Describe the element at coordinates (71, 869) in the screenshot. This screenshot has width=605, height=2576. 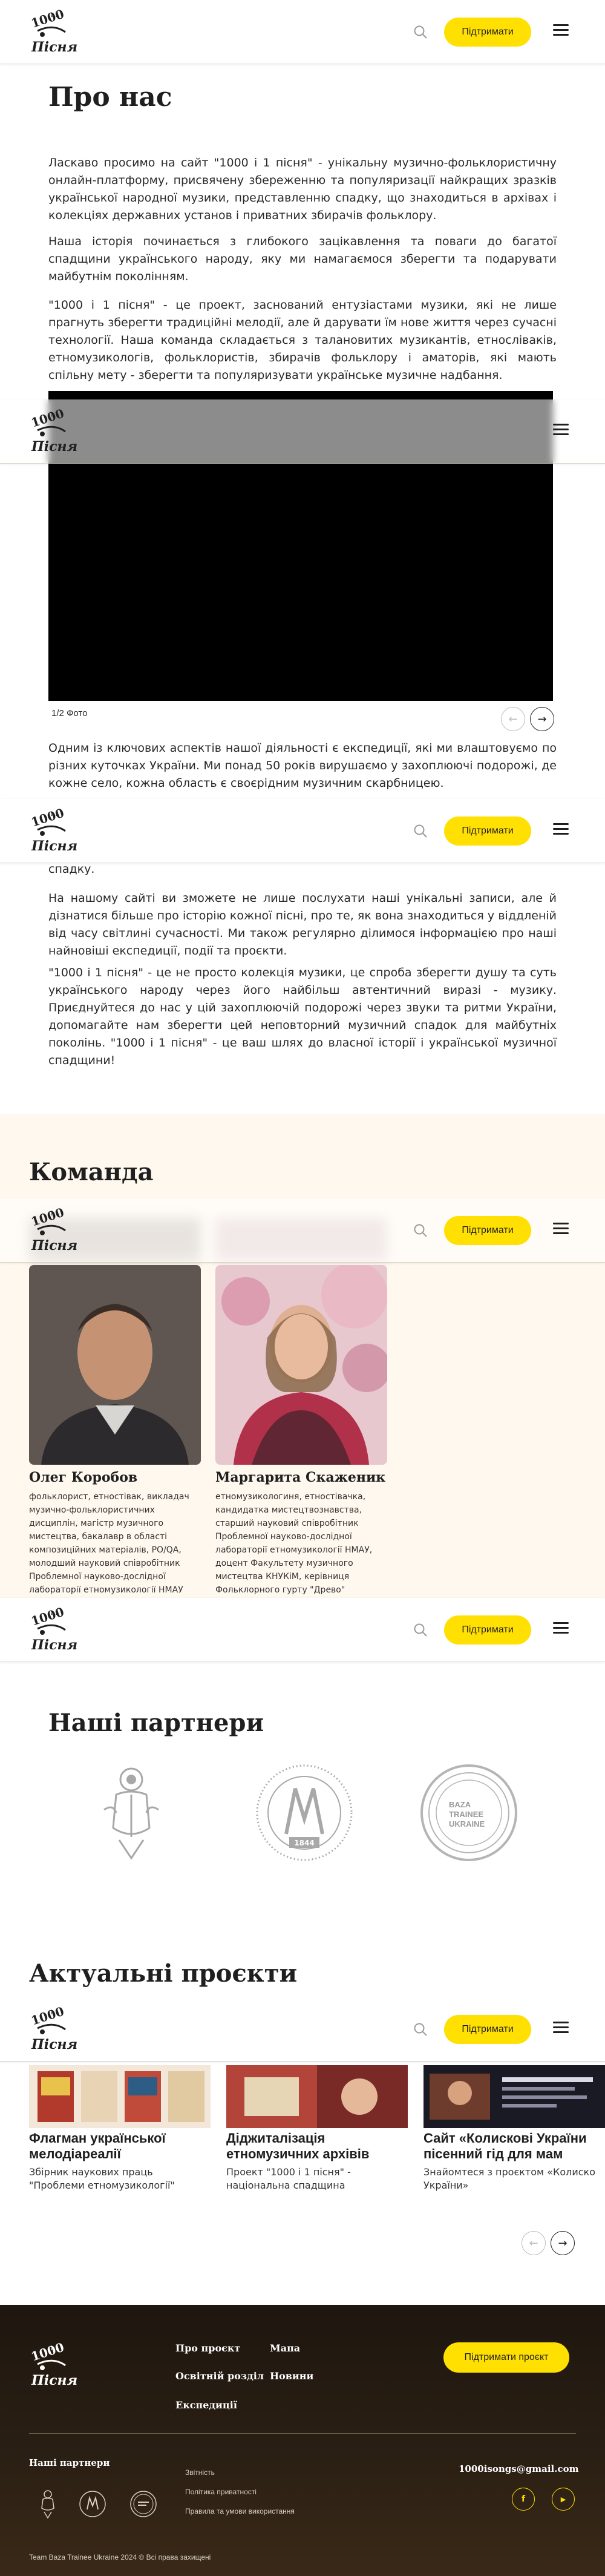
I see `about-paragraph-4-tail: спадку.` at that location.